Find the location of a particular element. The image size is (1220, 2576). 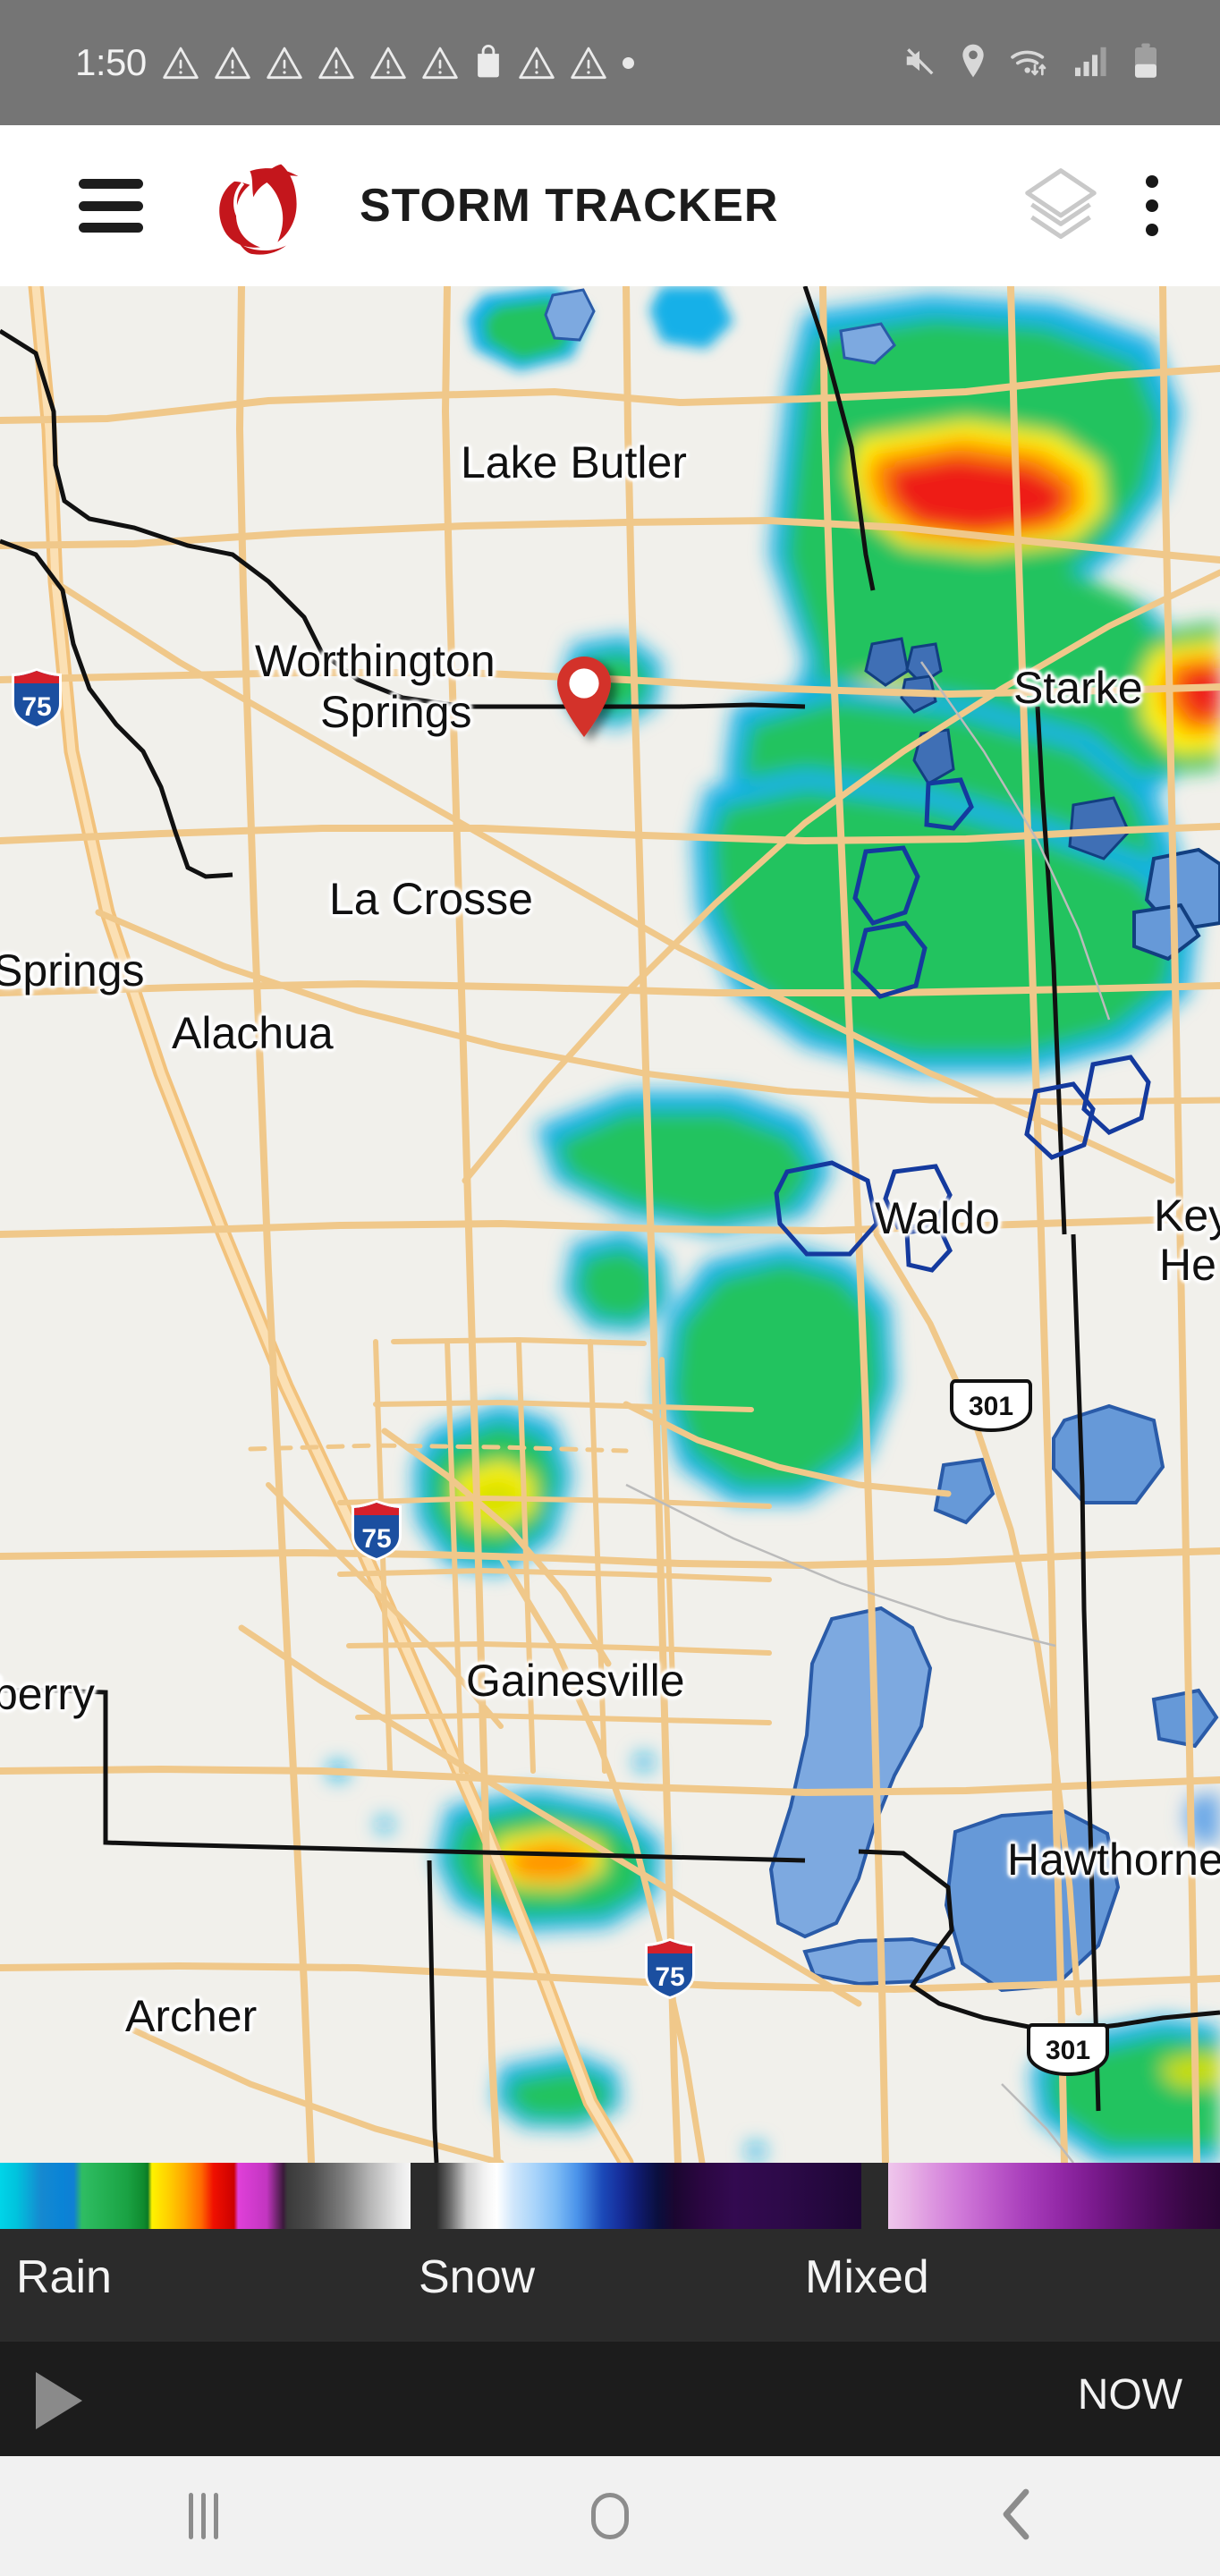

back-chevron-icon is located at coordinates (1017, 2516).